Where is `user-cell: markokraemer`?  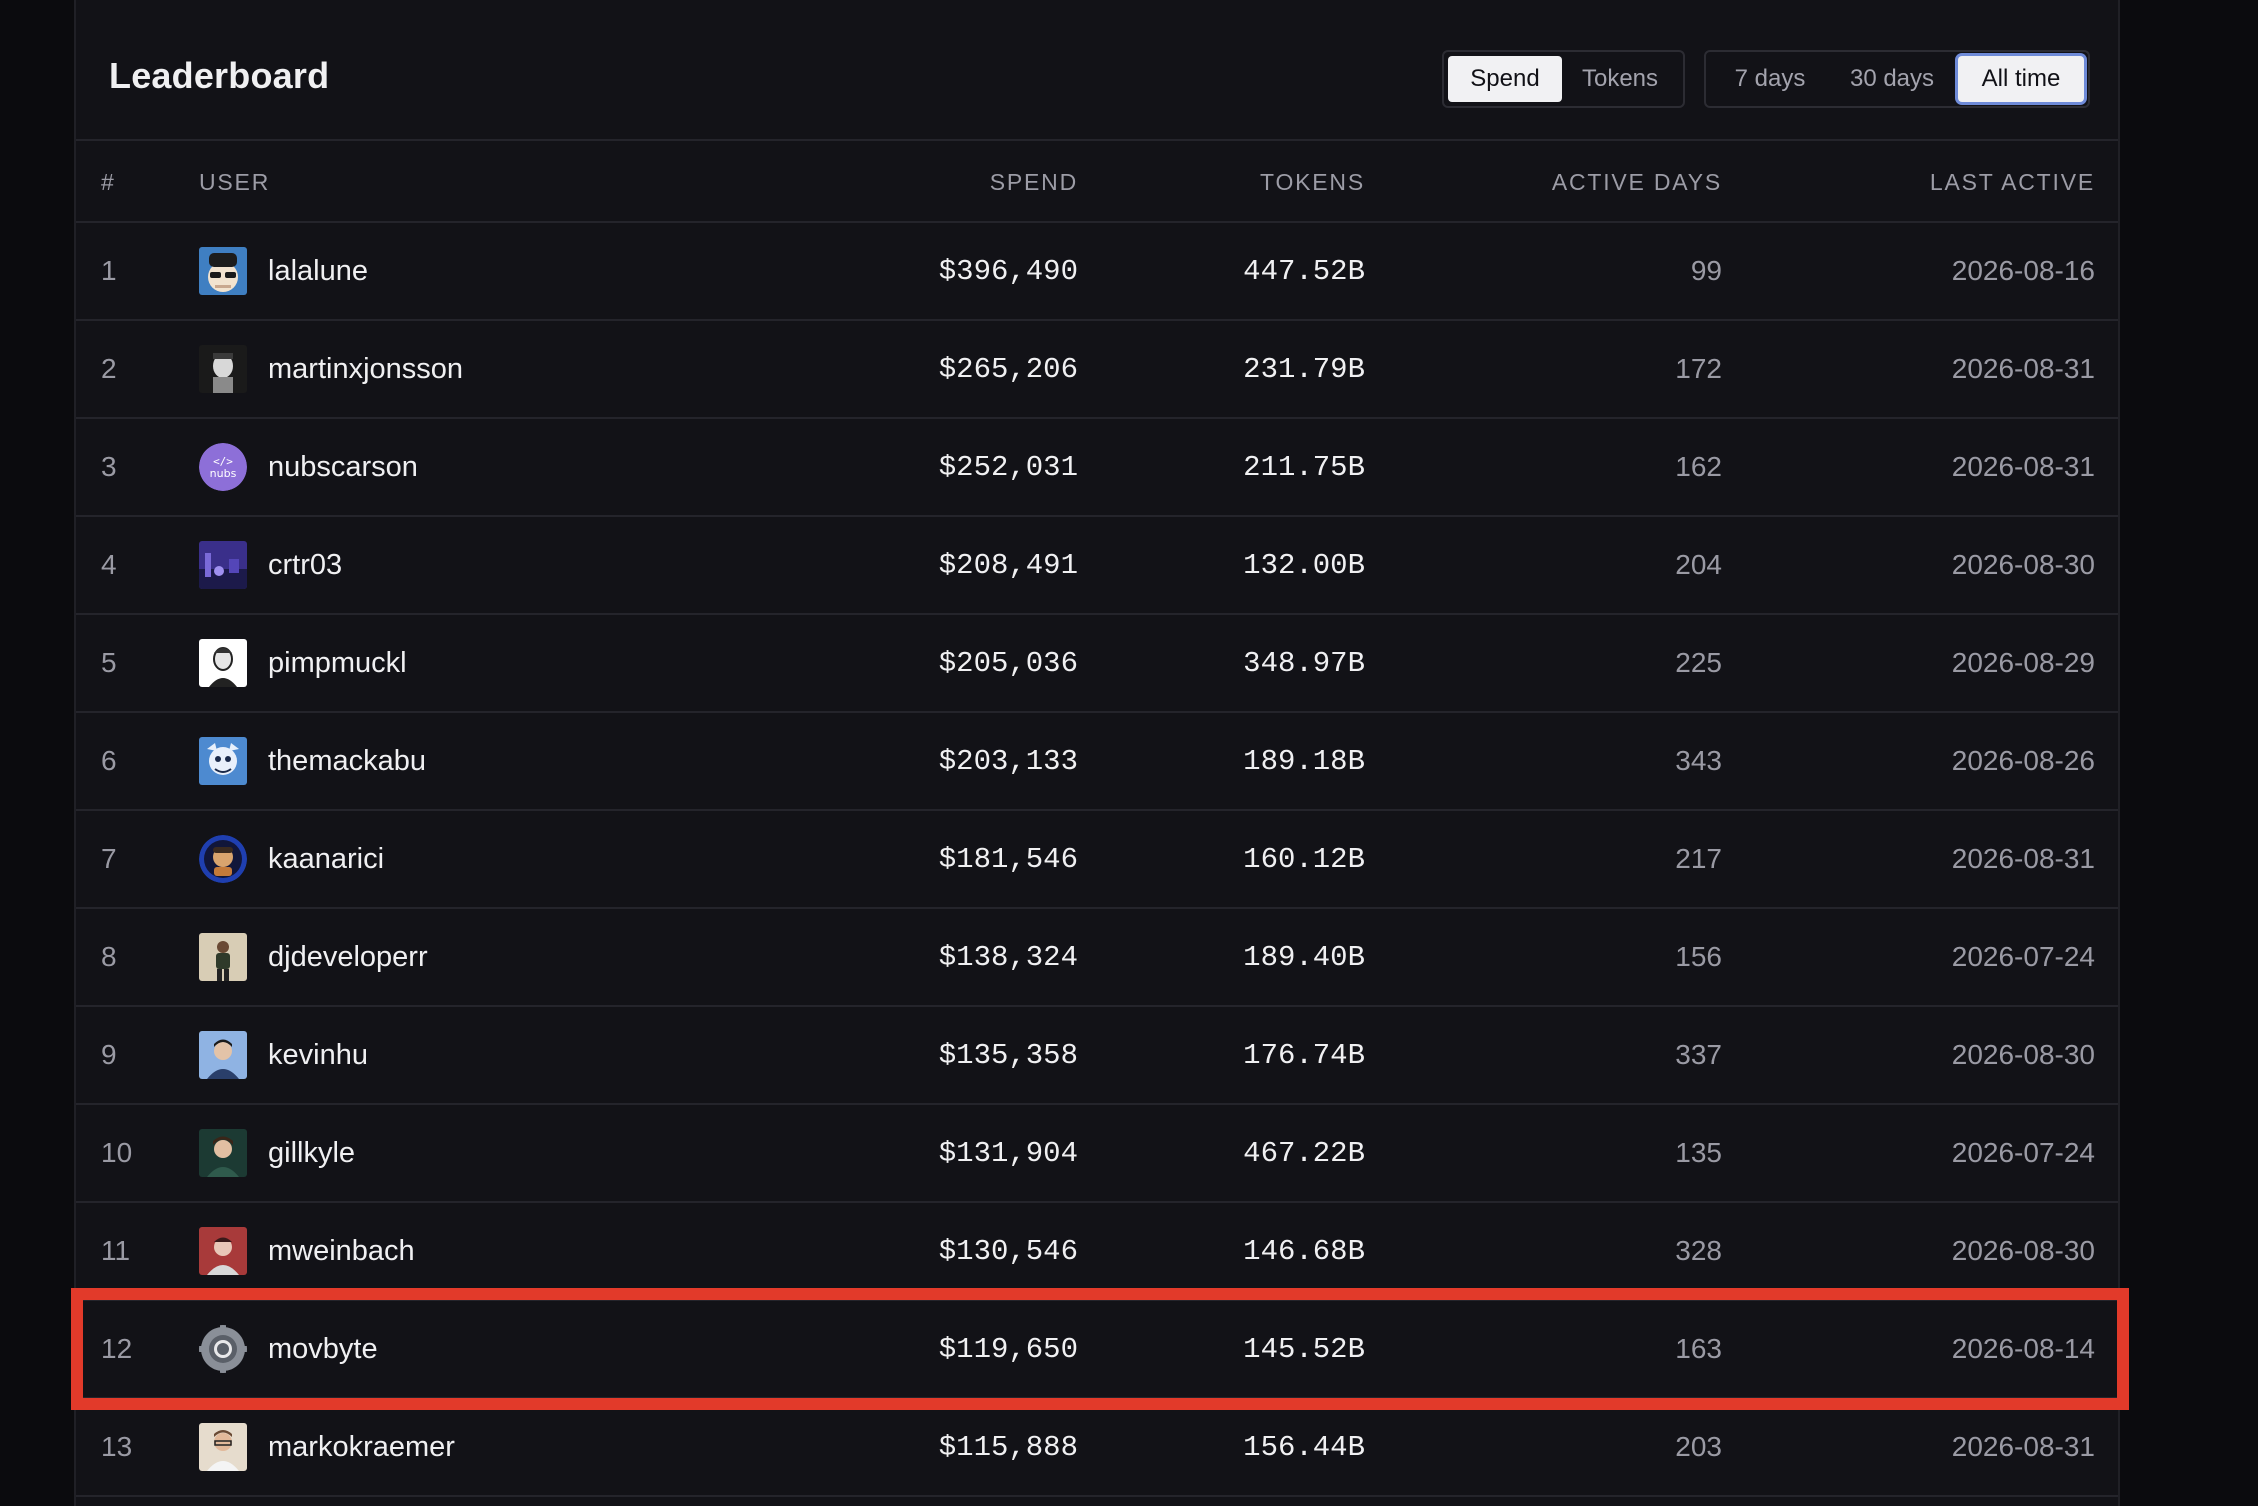
user-cell: markokraemer is located at coordinates (327, 1447).